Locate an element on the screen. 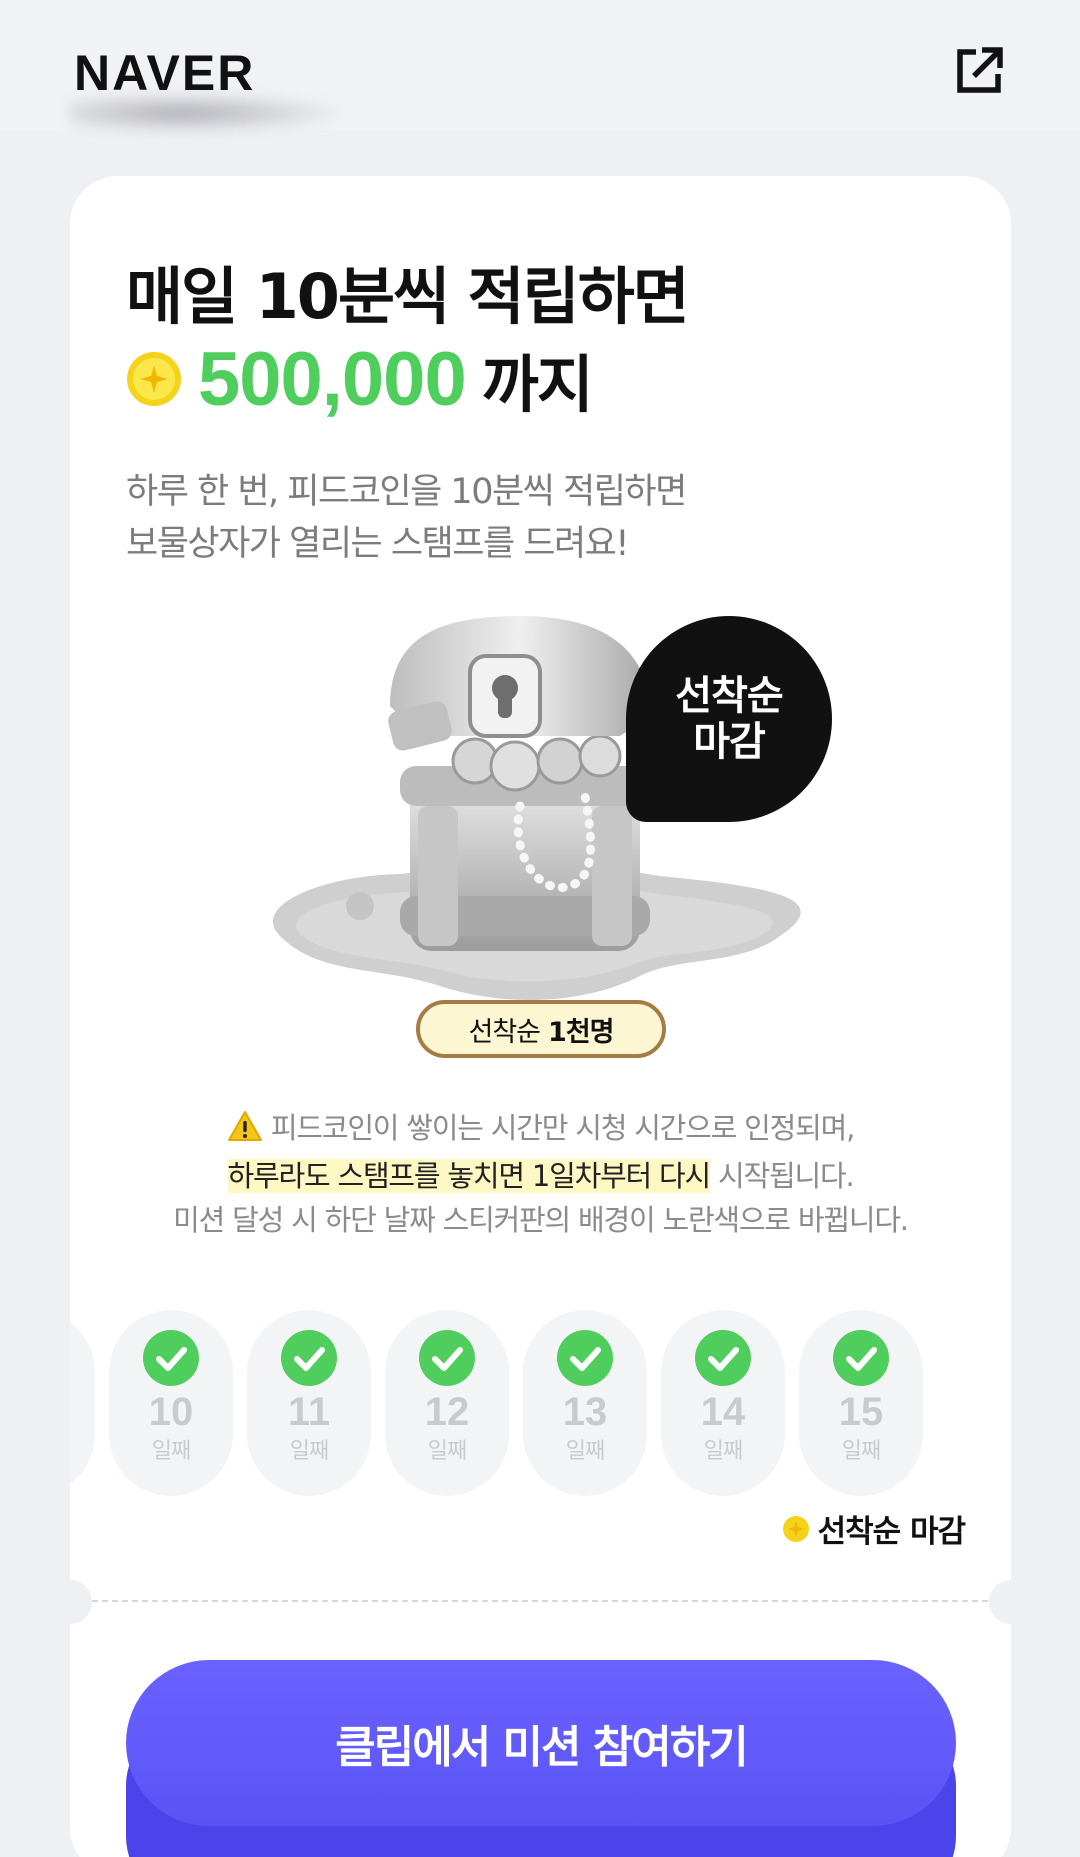 This screenshot has width=1080, height=1857. dashed-divider is located at coordinates (540, 1601).